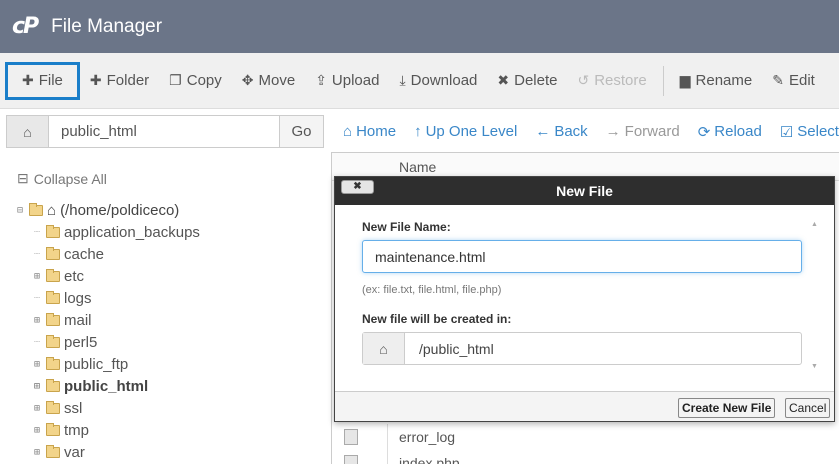  Describe the element at coordinates (119, 81) in the screenshot. I see `new-folder-button: ✚ Folder` at that location.